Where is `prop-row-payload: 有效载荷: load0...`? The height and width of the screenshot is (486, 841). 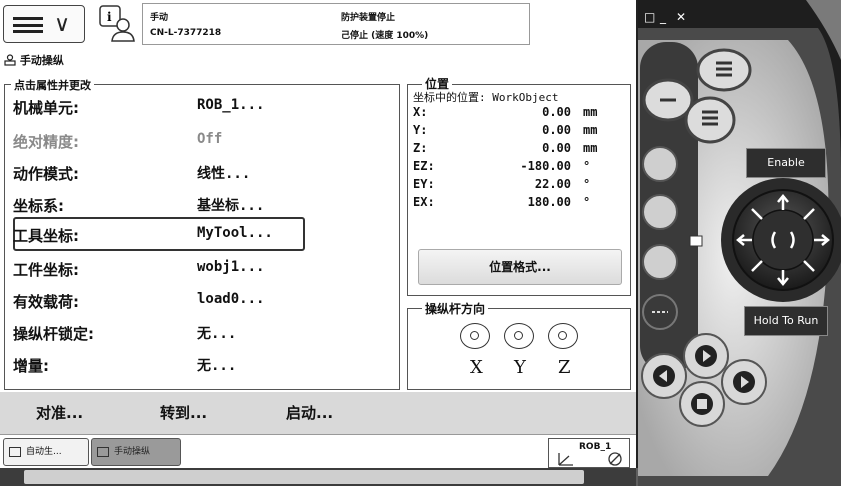 prop-row-payload: 有效载荷: load0... is located at coordinates (203, 300).